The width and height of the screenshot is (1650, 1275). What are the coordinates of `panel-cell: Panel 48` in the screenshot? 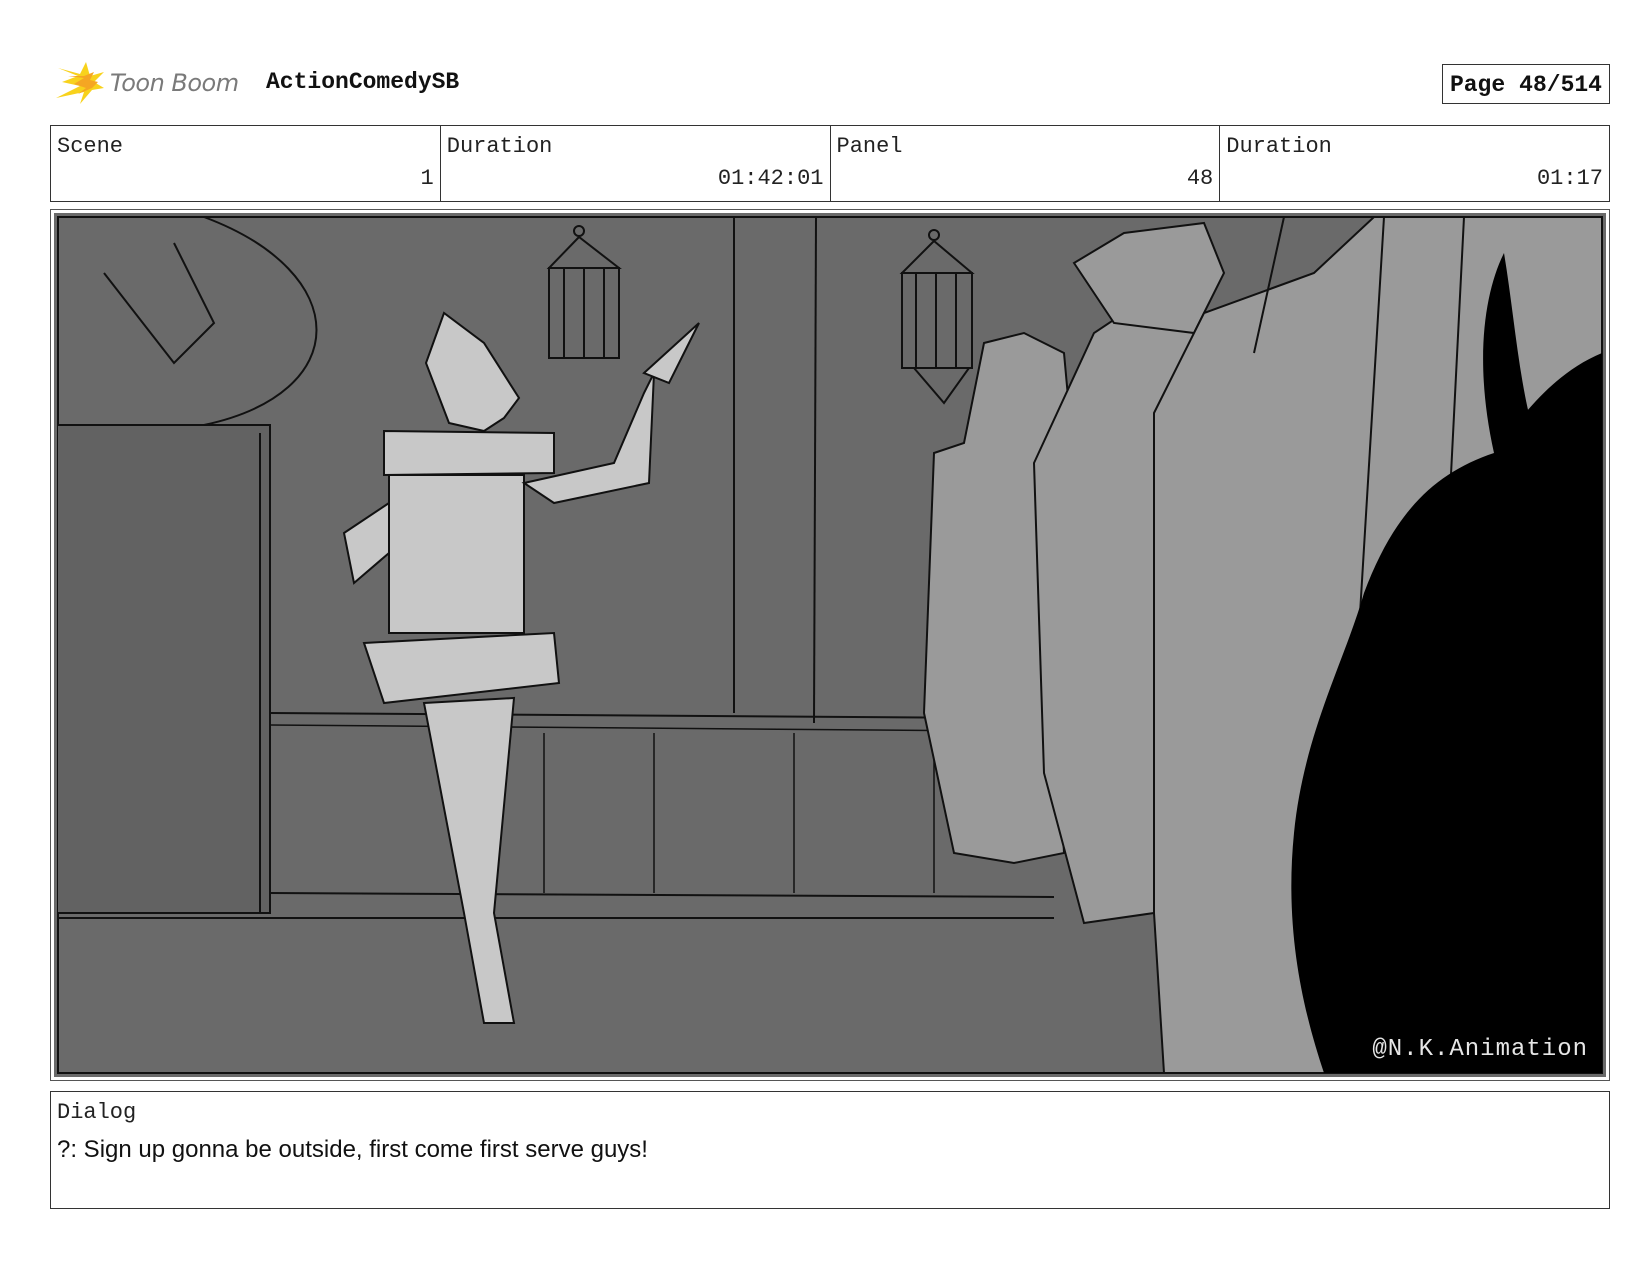 It's located at (1026, 163).